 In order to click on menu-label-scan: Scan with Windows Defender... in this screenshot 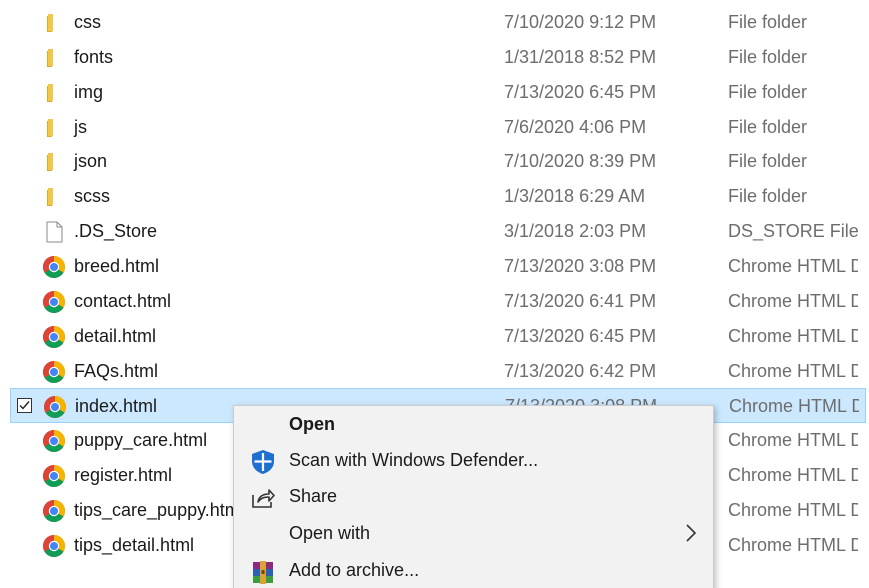, I will do `click(414, 460)`.